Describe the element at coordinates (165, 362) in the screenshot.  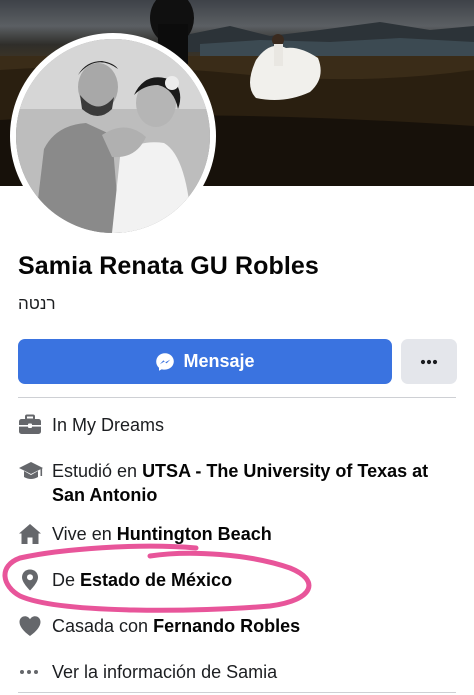
I see `messenger-icon` at that location.